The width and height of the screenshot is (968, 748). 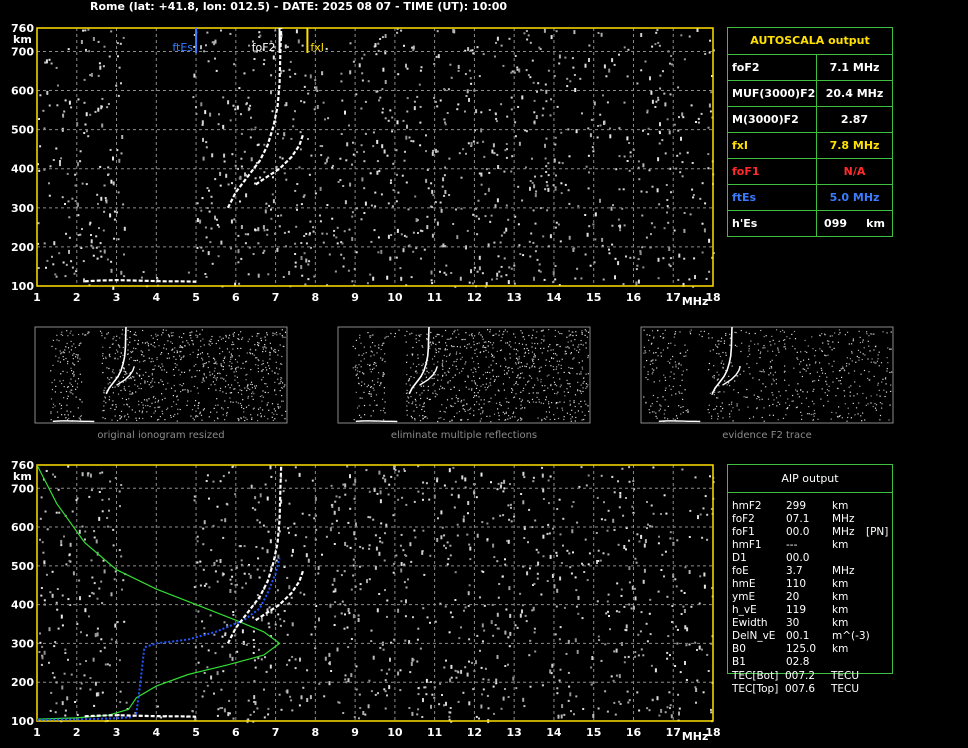 What do you see at coordinates (750, 623) in the screenshot?
I see `aip-name: Ewidth` at bounding box center [750, 623].